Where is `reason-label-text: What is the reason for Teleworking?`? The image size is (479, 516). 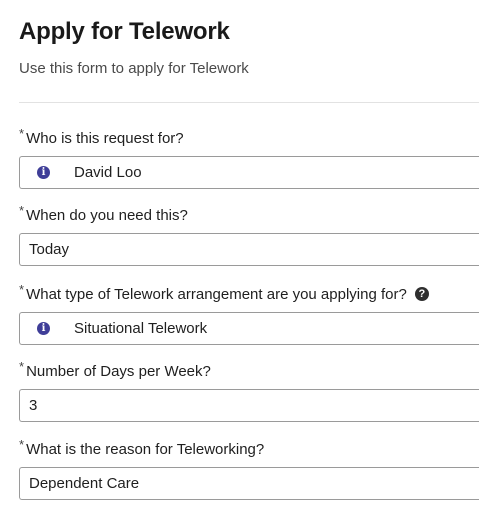
reason-label-text: What is the reason for Teleworking? is located at coordinates (145, 449).